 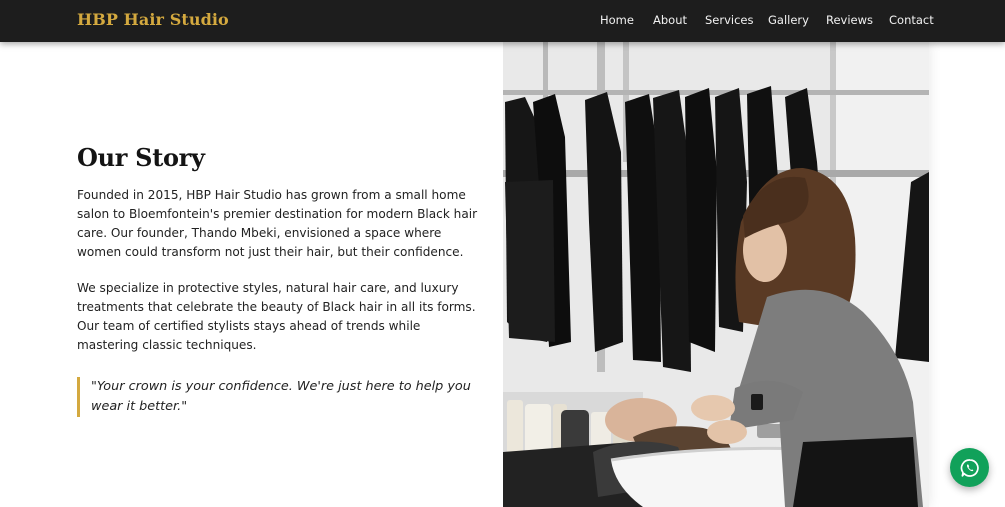 I want to click on whatsapp-chat-button, so click(x=969, y=467).